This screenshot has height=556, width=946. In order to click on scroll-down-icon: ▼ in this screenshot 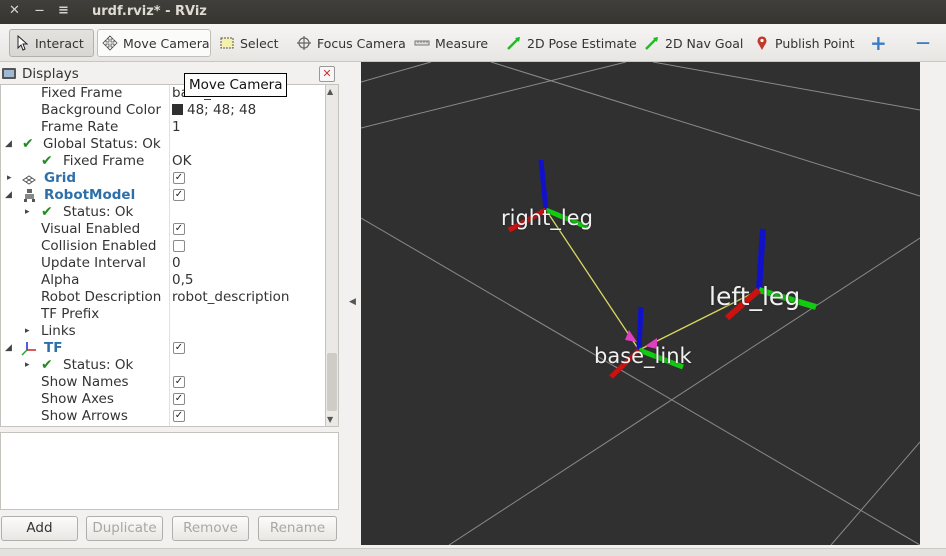, I will do `click(330, 419)`.